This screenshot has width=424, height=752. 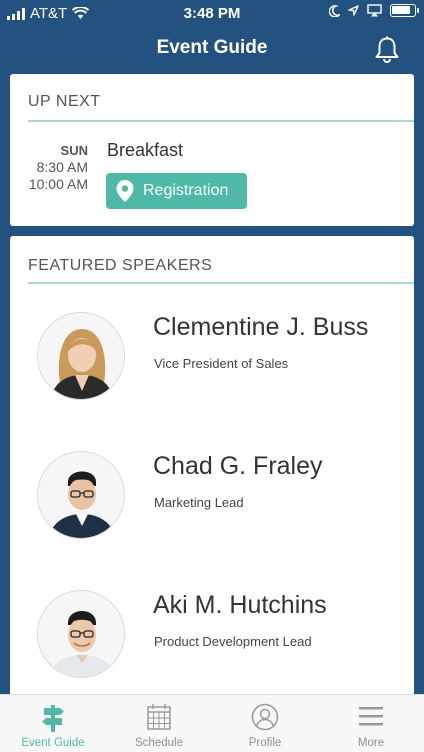 I want to click on status-bar: AT&T 3:48 PM, so click(x=212, y=14).